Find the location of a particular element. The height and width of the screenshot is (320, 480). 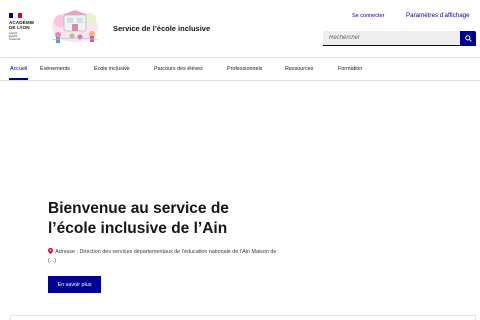

pin-icon is located at coordinates (50, 251).